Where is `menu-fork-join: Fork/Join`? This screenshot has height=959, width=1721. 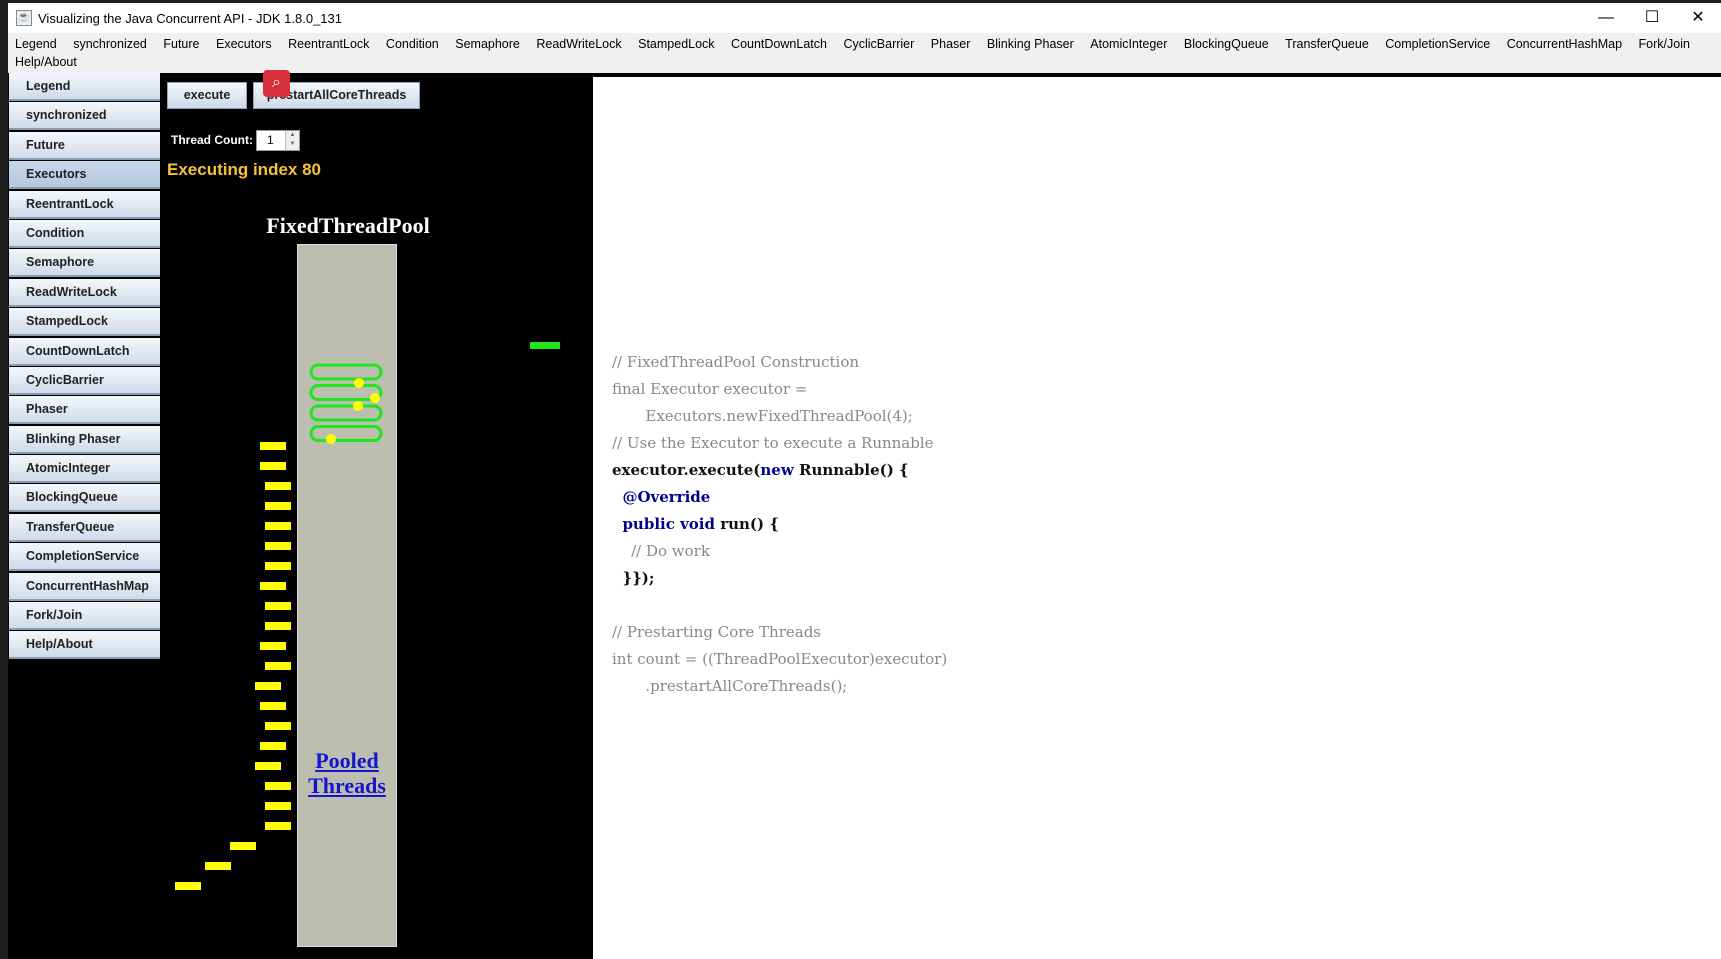 menu-fork-join: Fork/Join is located at coordinates (1664, 44).